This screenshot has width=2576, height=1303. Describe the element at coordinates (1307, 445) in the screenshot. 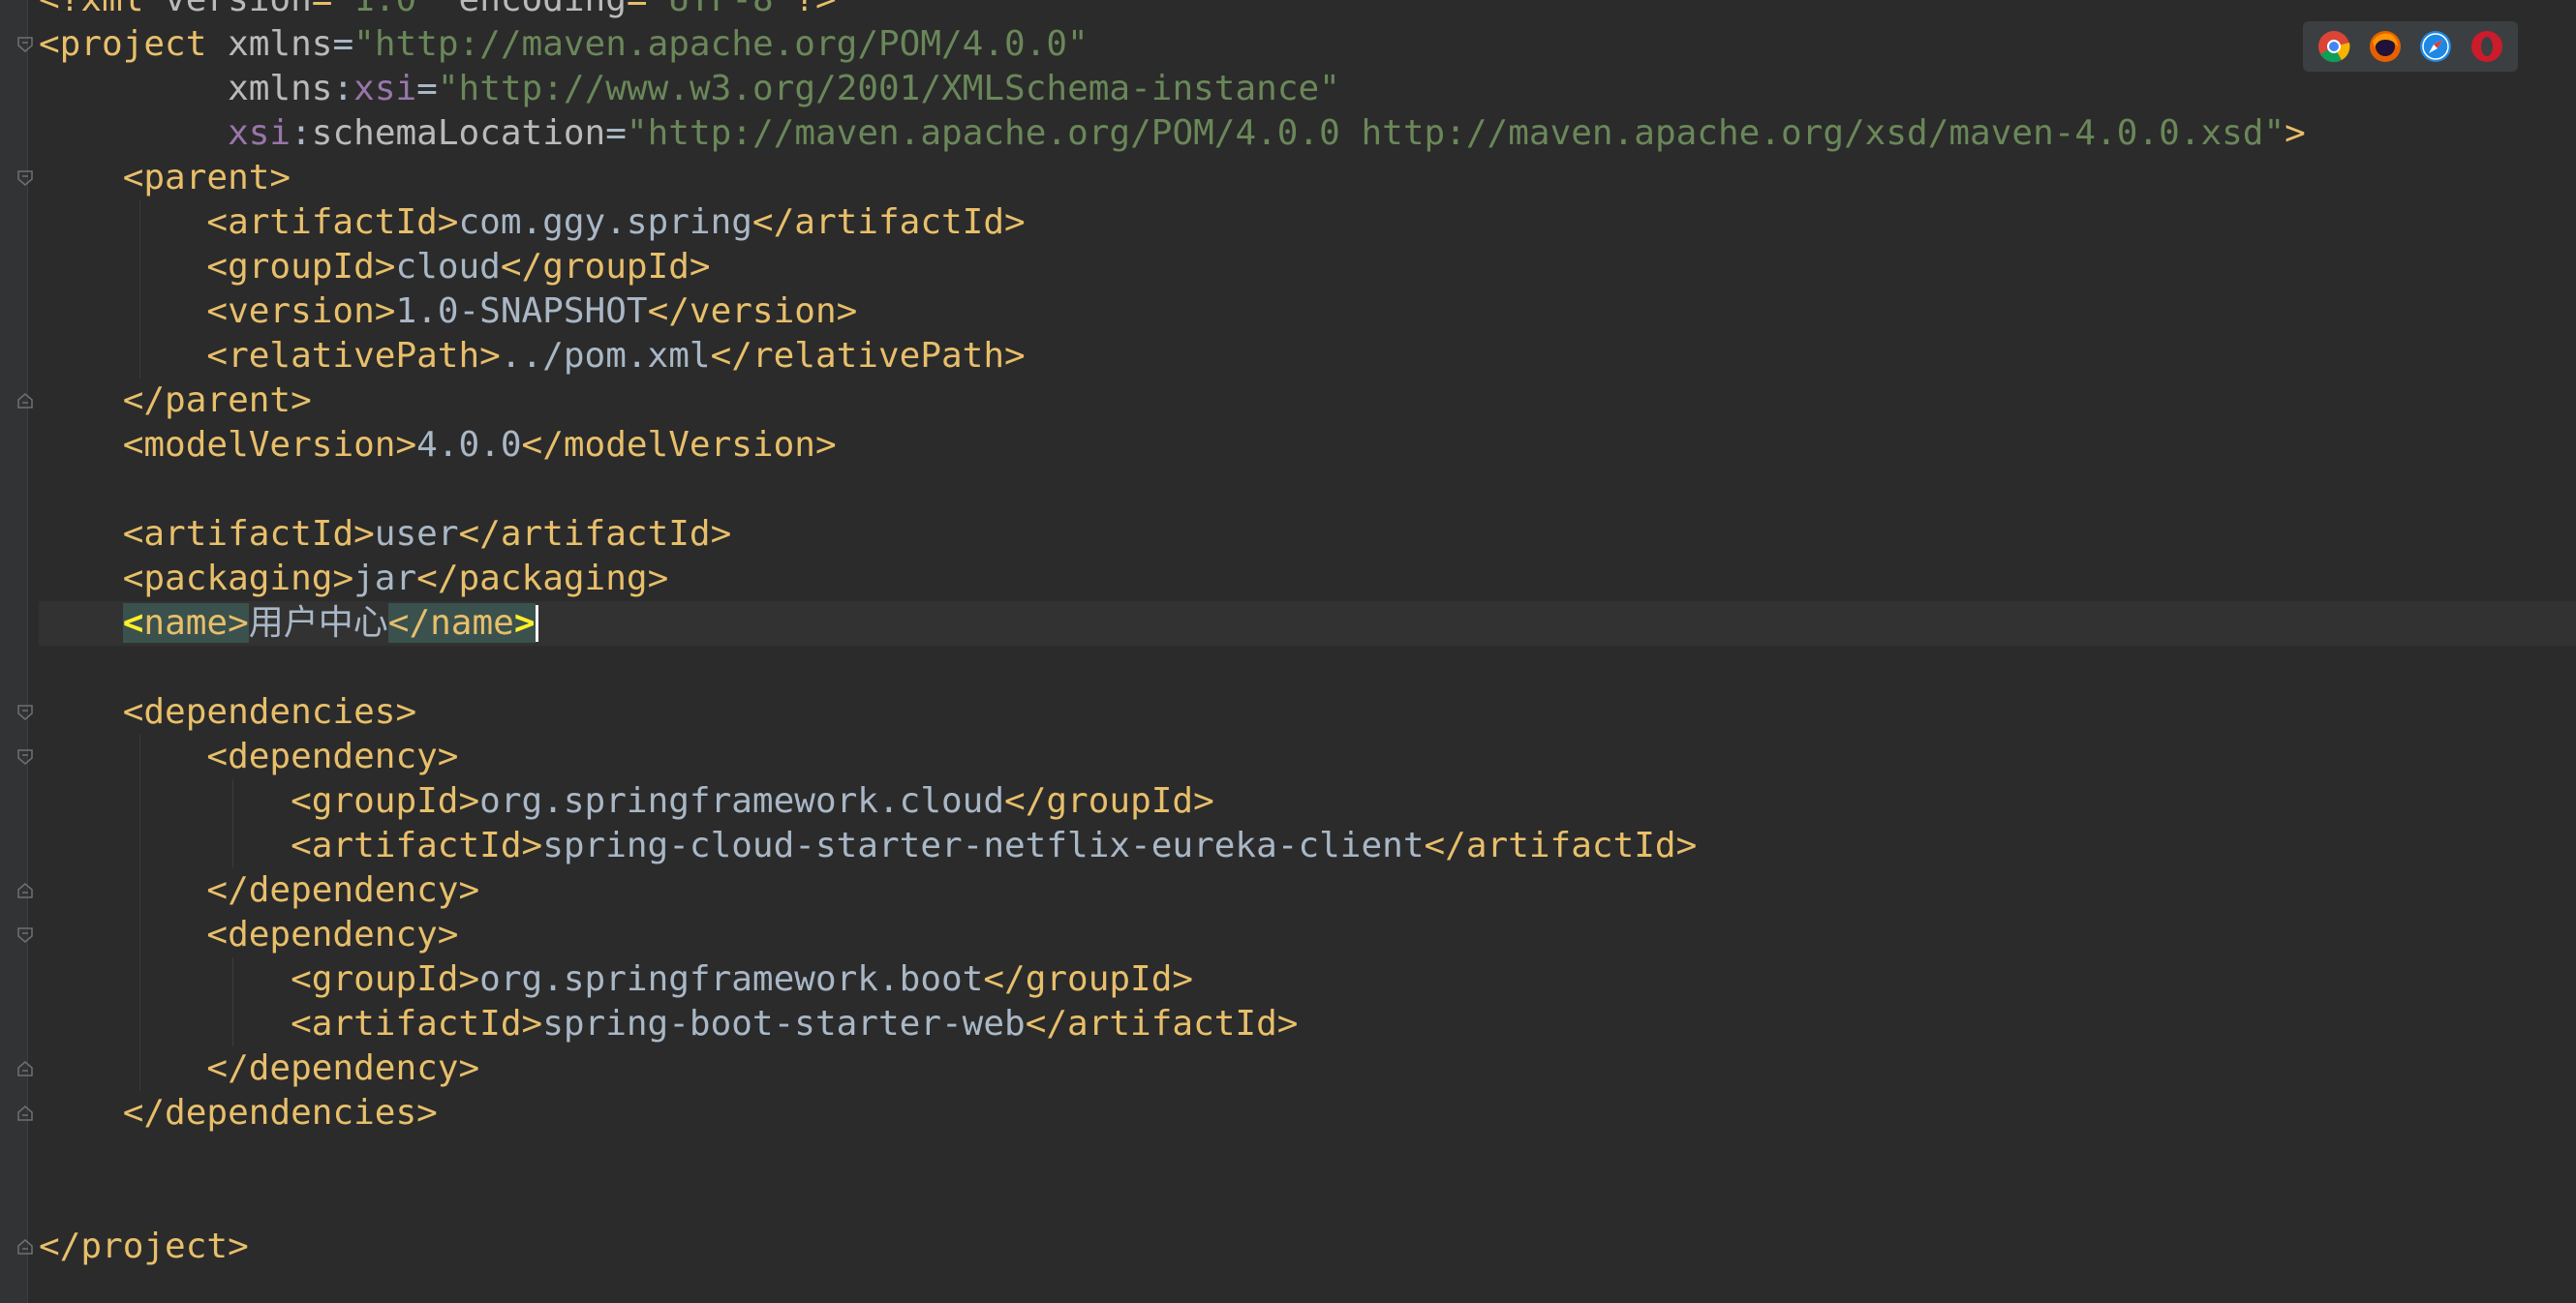

I see `code-line: <modelVersion>4.0.0</modelVersion>` at that location.